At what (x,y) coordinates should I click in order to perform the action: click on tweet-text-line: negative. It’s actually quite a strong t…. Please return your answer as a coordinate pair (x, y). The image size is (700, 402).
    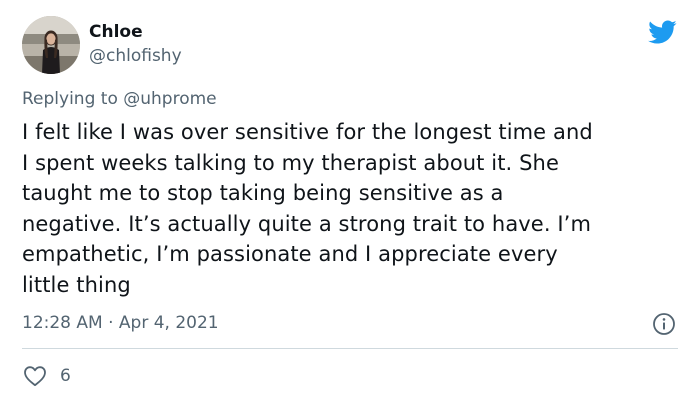
    Looking at the image, I should click on (307, 223).